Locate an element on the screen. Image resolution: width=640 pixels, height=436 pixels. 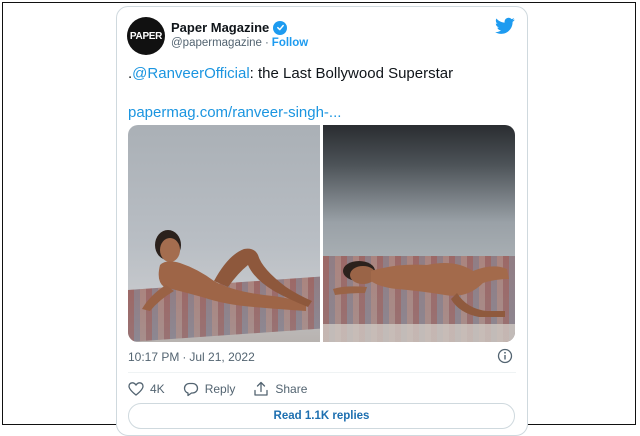
like-count: 4K is located at coordinates (157, 389).